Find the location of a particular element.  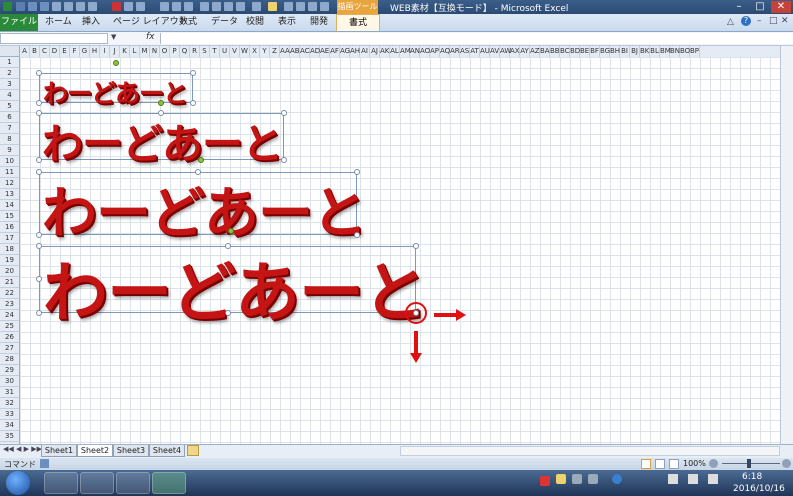

column-header: AG is located at coordinates (345, 51).